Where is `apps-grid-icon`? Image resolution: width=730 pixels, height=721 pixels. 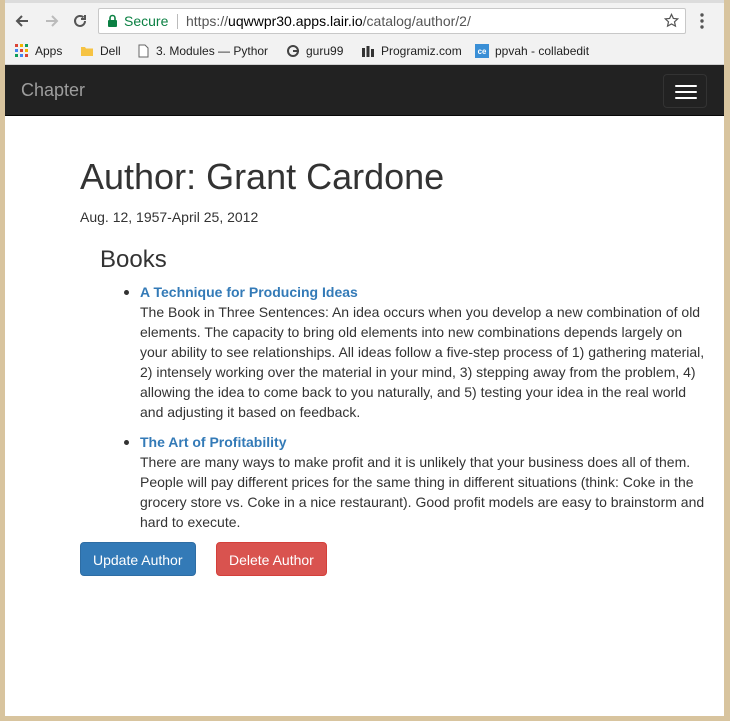 apps-grid-icon is located at coordinates (21, 50).